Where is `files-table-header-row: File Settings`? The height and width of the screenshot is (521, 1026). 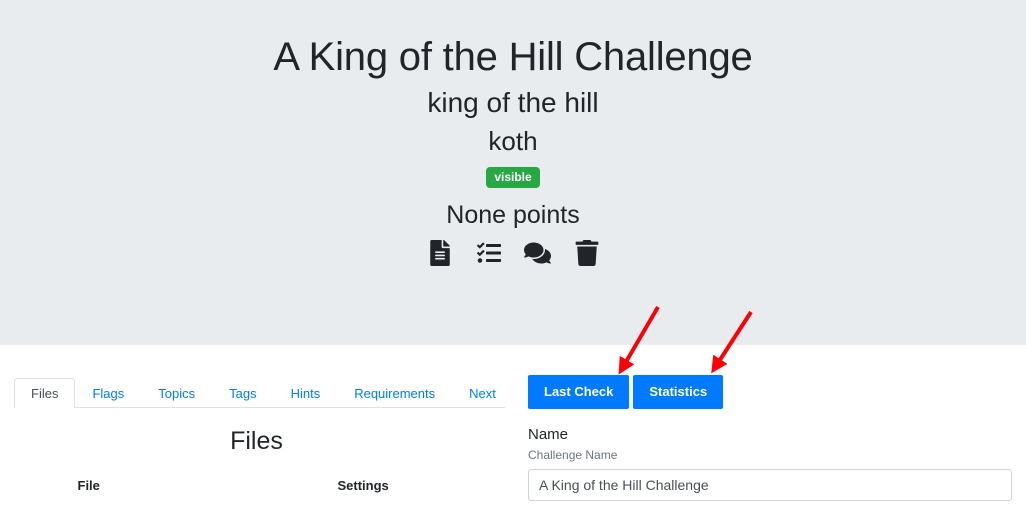 files-table-header-row: File Settings is located at coordinates (257, 487).